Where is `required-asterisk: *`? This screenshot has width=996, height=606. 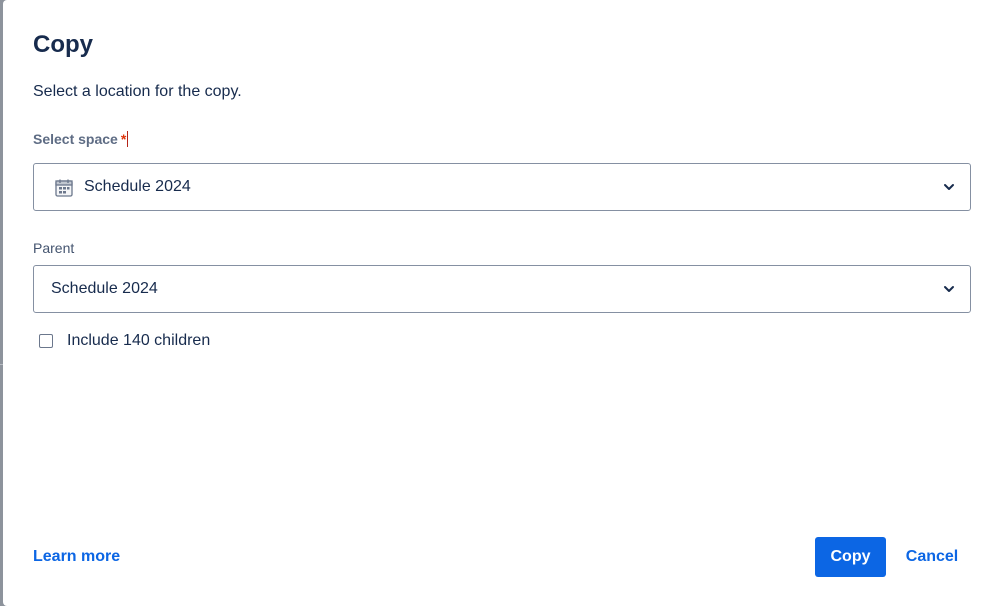
required-asterisk: * is located at coordinates (123, 139).